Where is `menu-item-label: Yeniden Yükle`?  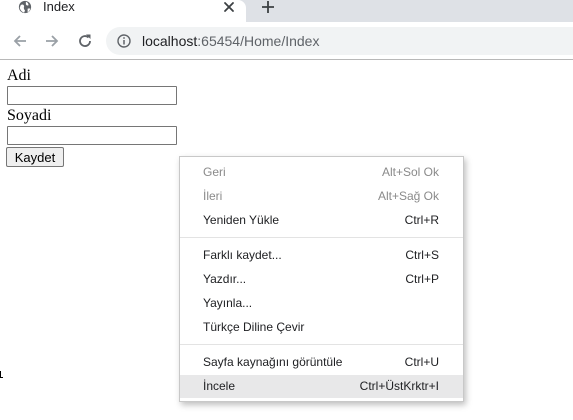 menu-item-label: Yeniden Yükle is located at coordinates (241, 220).